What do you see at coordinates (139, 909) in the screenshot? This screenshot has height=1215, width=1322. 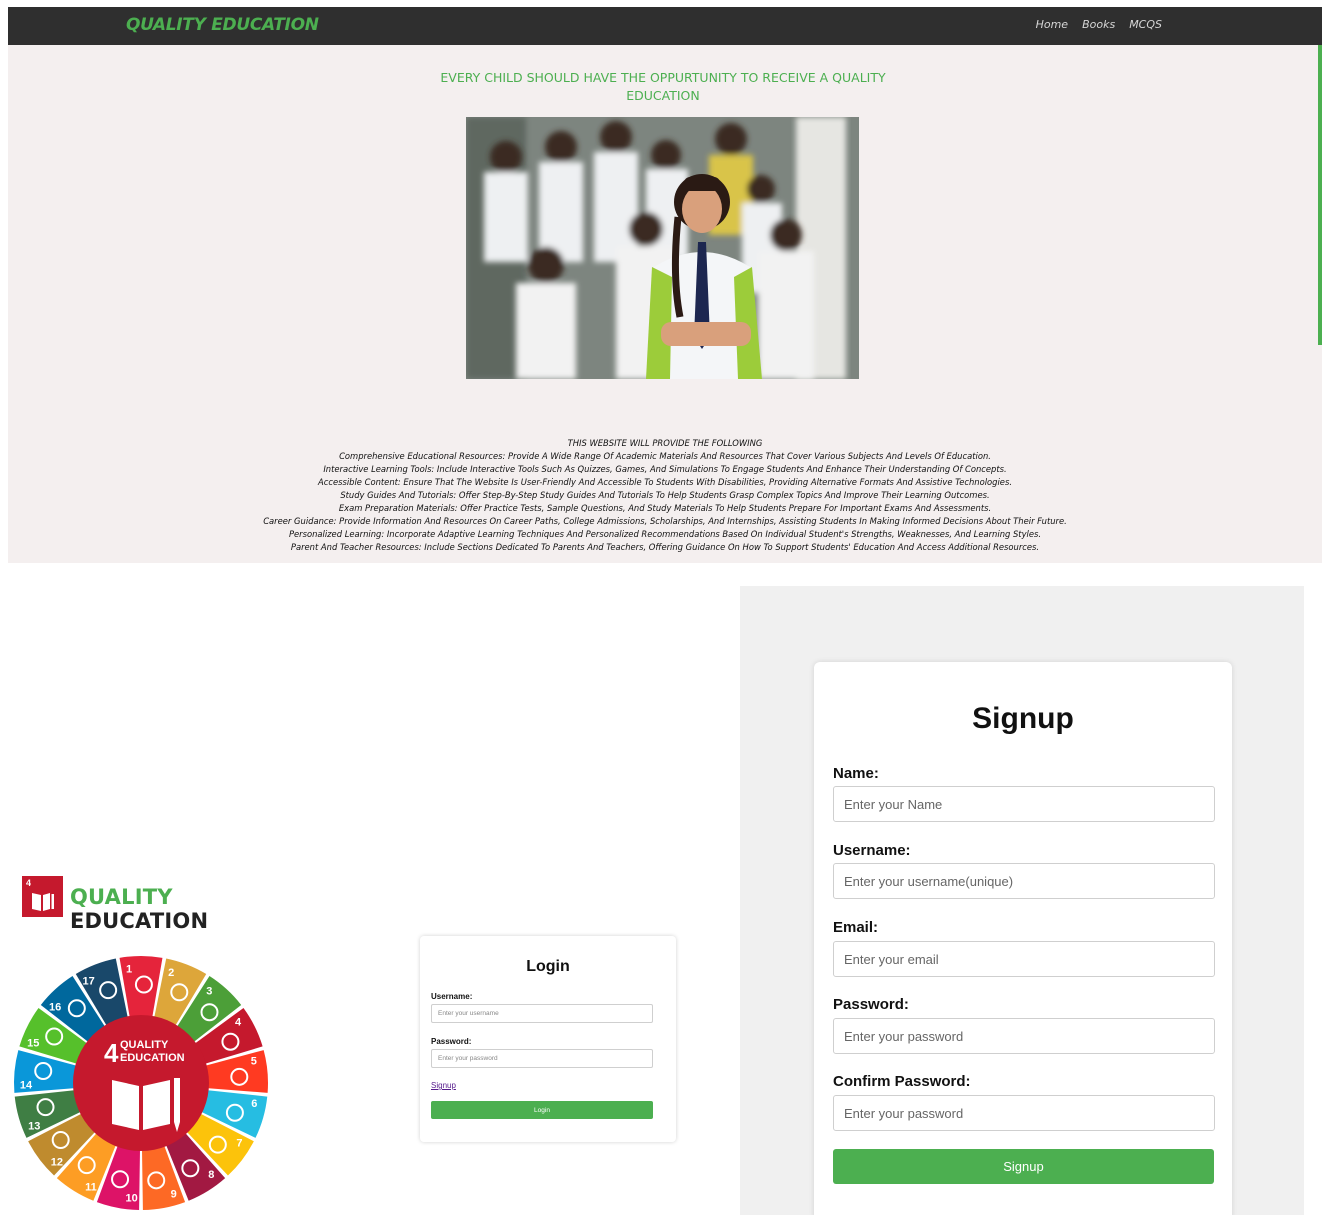 I see `sdg-title: QUALITY EDUCATION` at bounding box center [139, 909].